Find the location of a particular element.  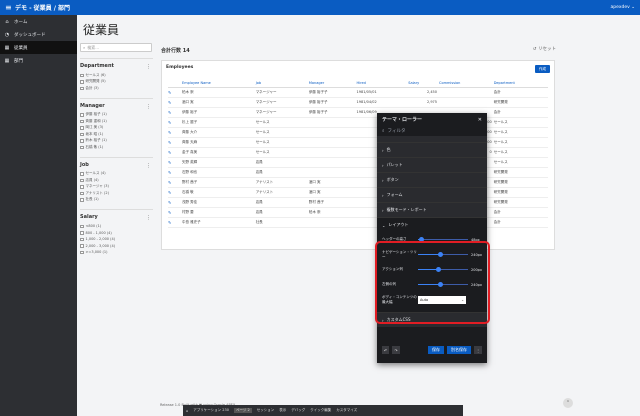

column-header: Department is located at coordinates (520, 83).